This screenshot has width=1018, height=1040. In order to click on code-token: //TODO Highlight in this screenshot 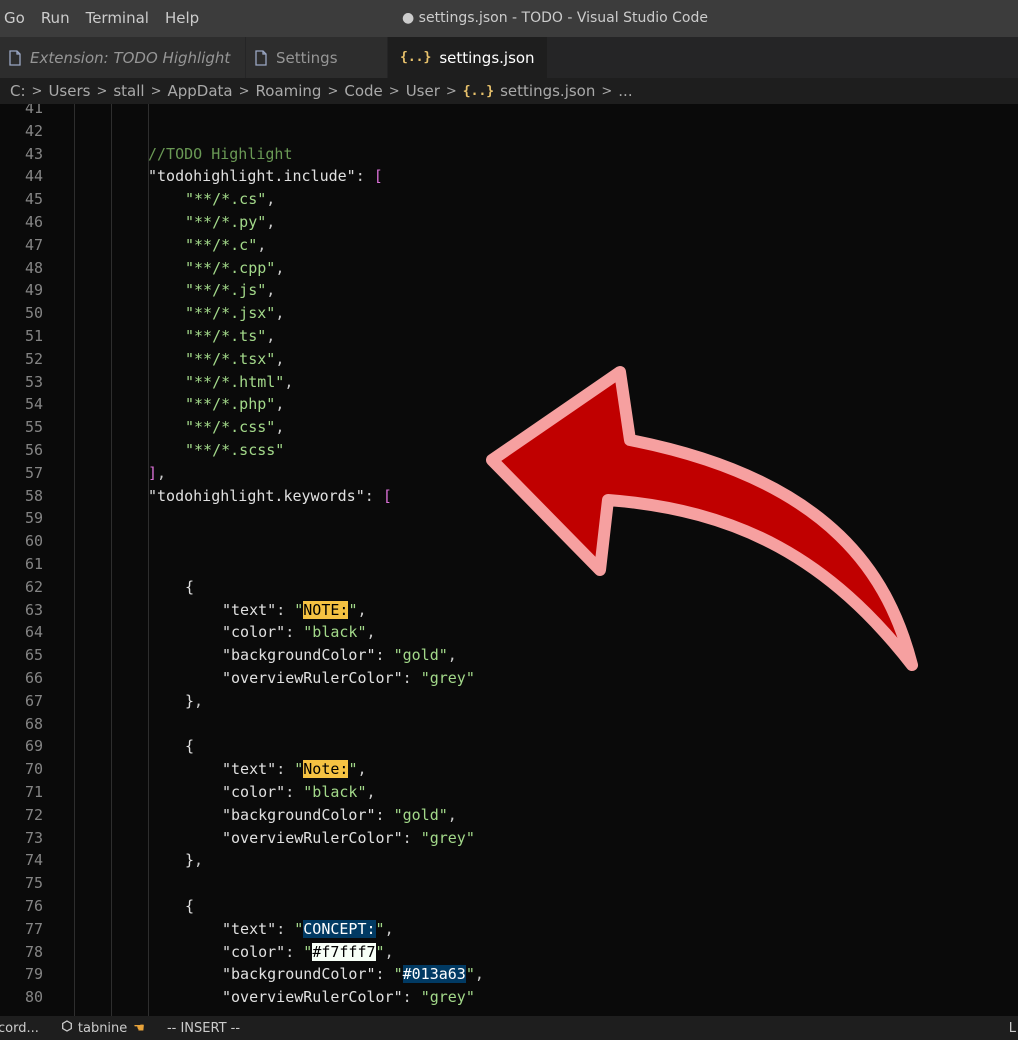, I will do `click(220, 153)`.